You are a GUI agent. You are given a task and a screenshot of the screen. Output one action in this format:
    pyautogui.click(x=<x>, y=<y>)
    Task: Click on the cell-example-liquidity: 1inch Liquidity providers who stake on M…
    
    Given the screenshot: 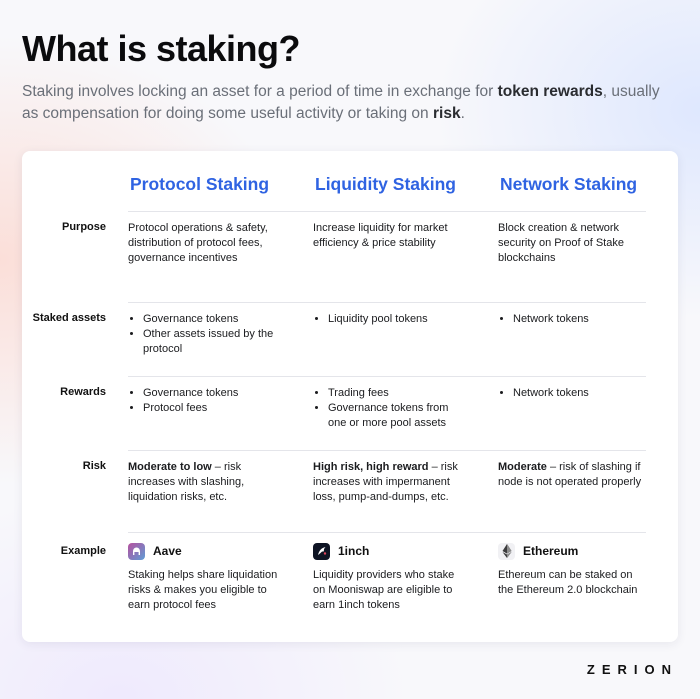 What is the action you would take?
    pyautogui.click(x=388, y=577)
    